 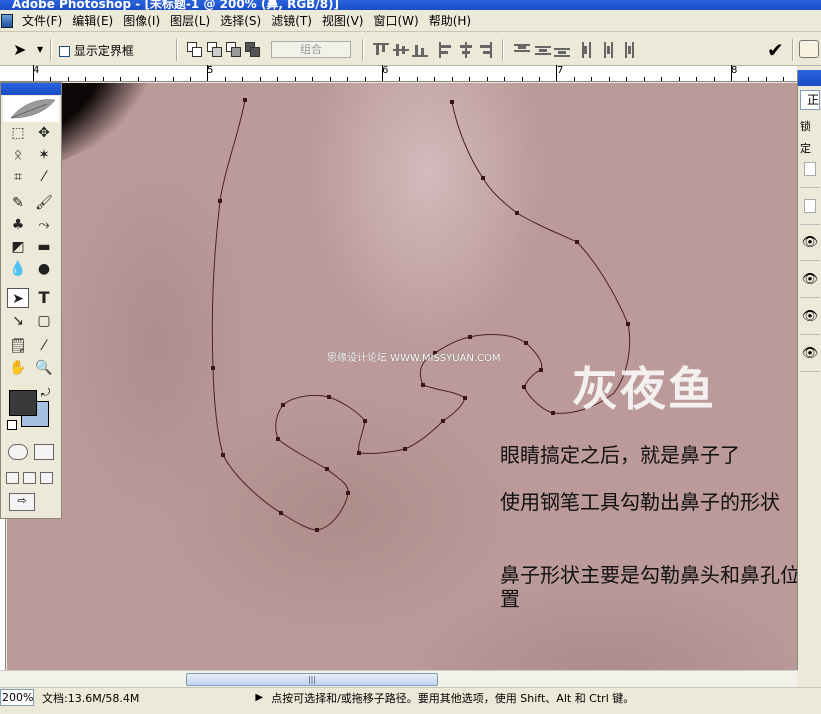 I want to click on default-colors-icon, so click(x=12, y=425).